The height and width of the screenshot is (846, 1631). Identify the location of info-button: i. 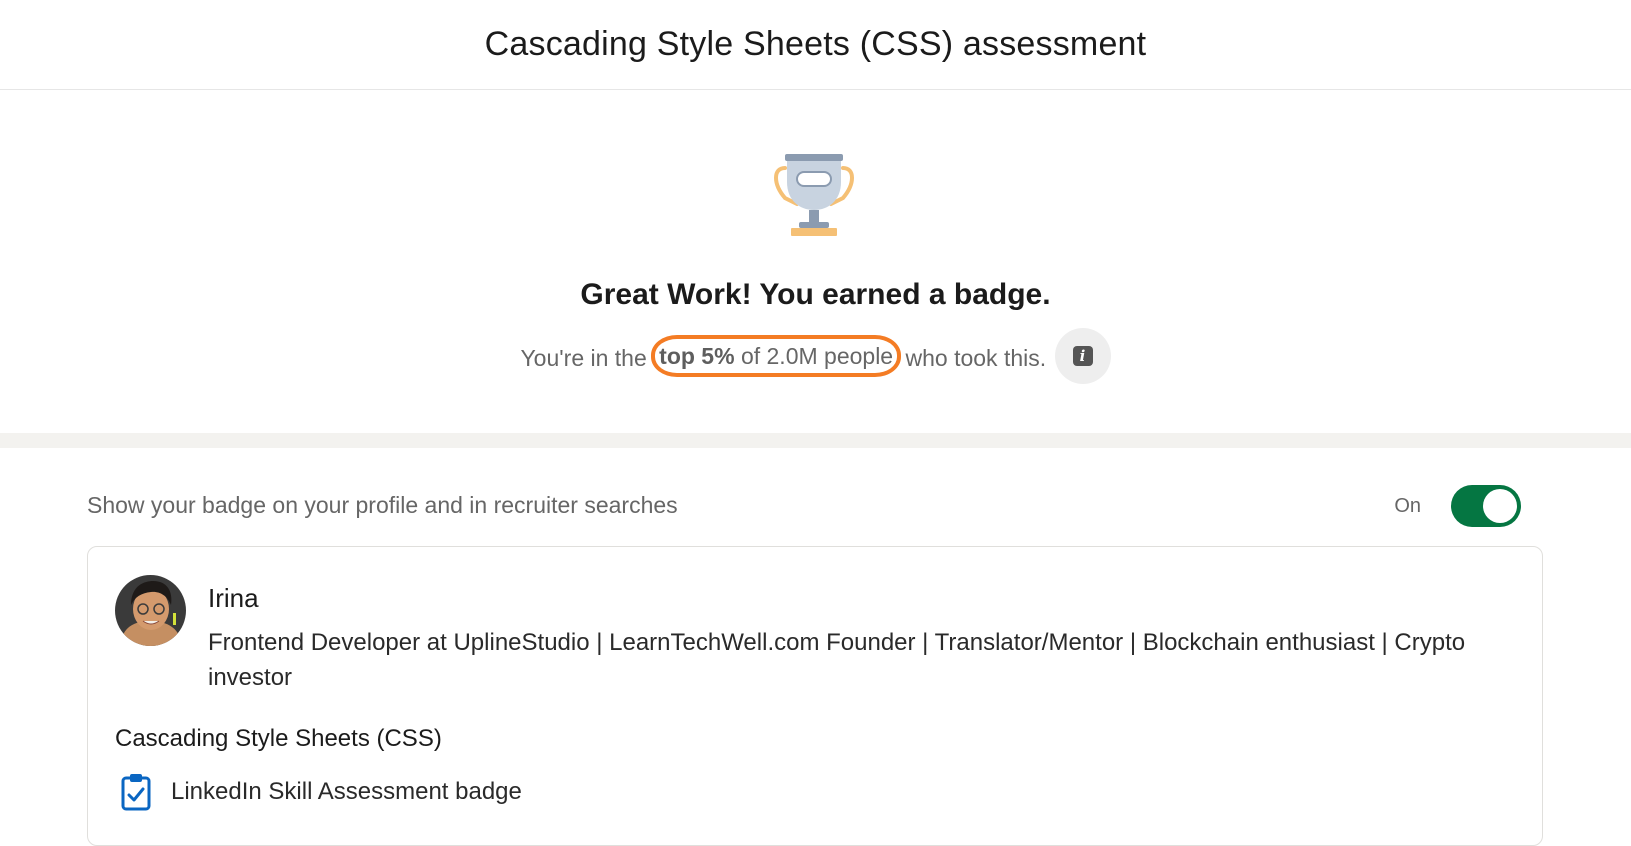
(1082, 356).